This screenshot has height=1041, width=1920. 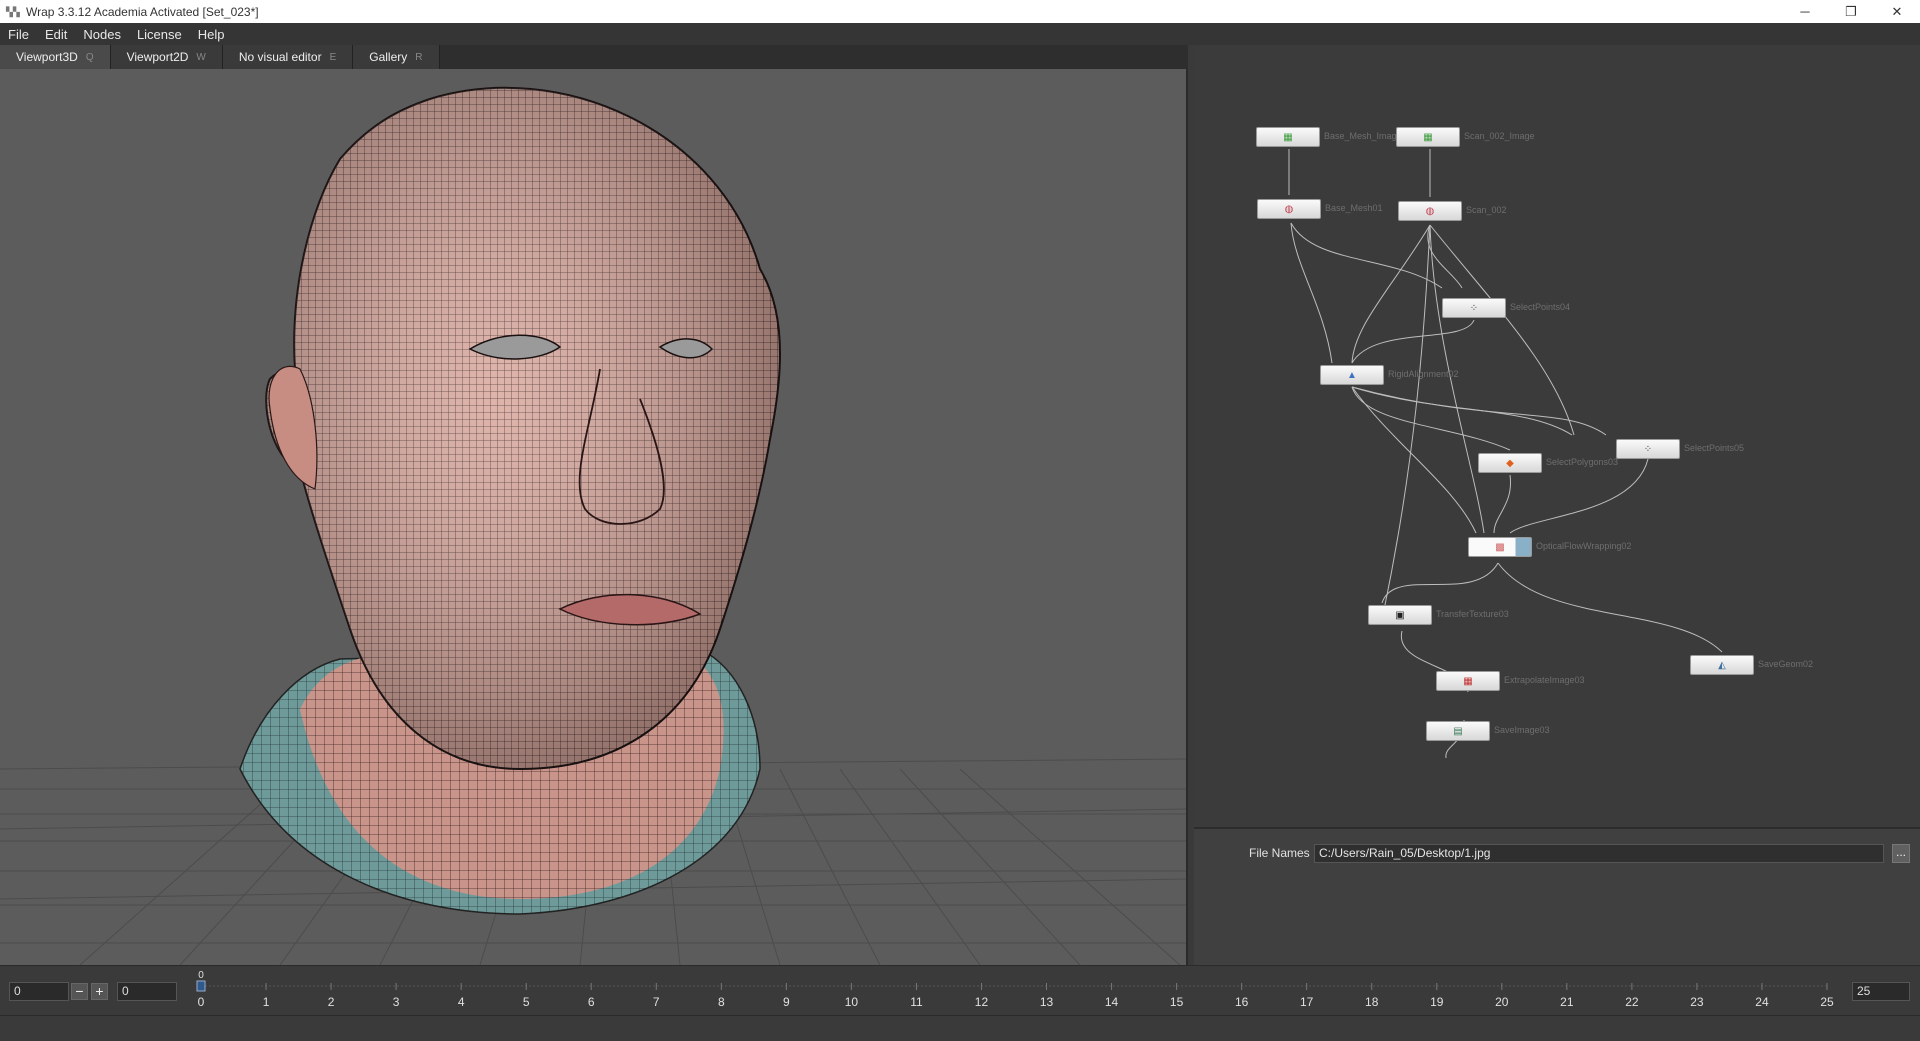 I want to click on timeline-tick-label: 0, so click(x=201, y=1002).